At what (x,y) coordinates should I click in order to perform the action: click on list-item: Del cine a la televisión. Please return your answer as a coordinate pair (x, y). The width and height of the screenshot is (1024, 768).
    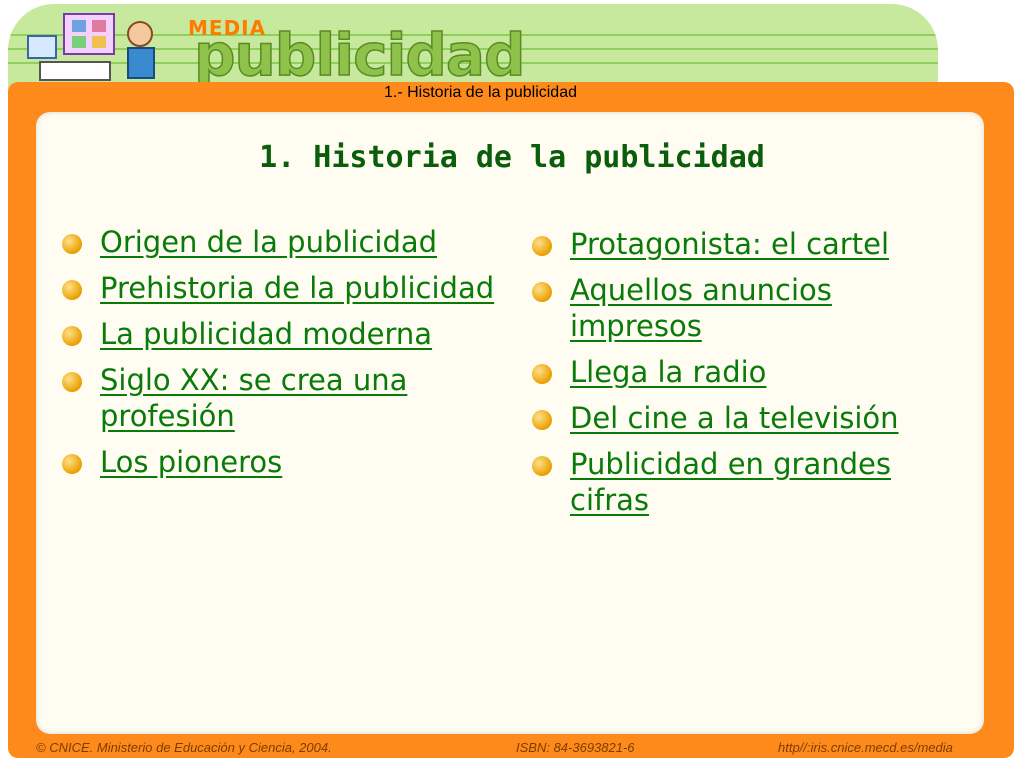
    Looking at the image, I should click on (752, 418).